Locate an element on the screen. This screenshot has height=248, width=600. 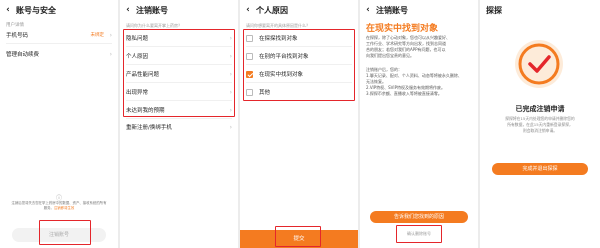
autopay-label: 管理自动续费 is located at coordinates (23, 55).